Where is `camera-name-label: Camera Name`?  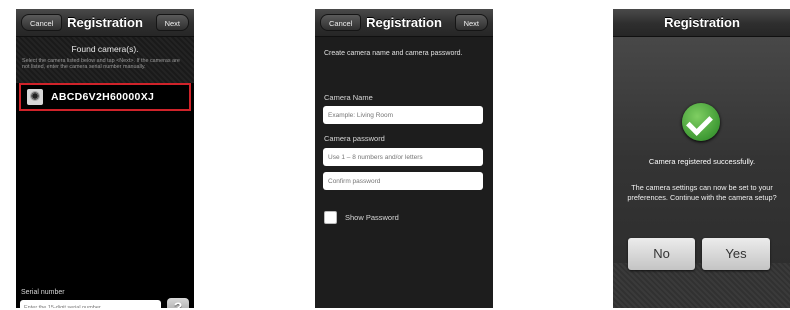
camera-name-label: Camera Name is located at coordinates (348, 97).